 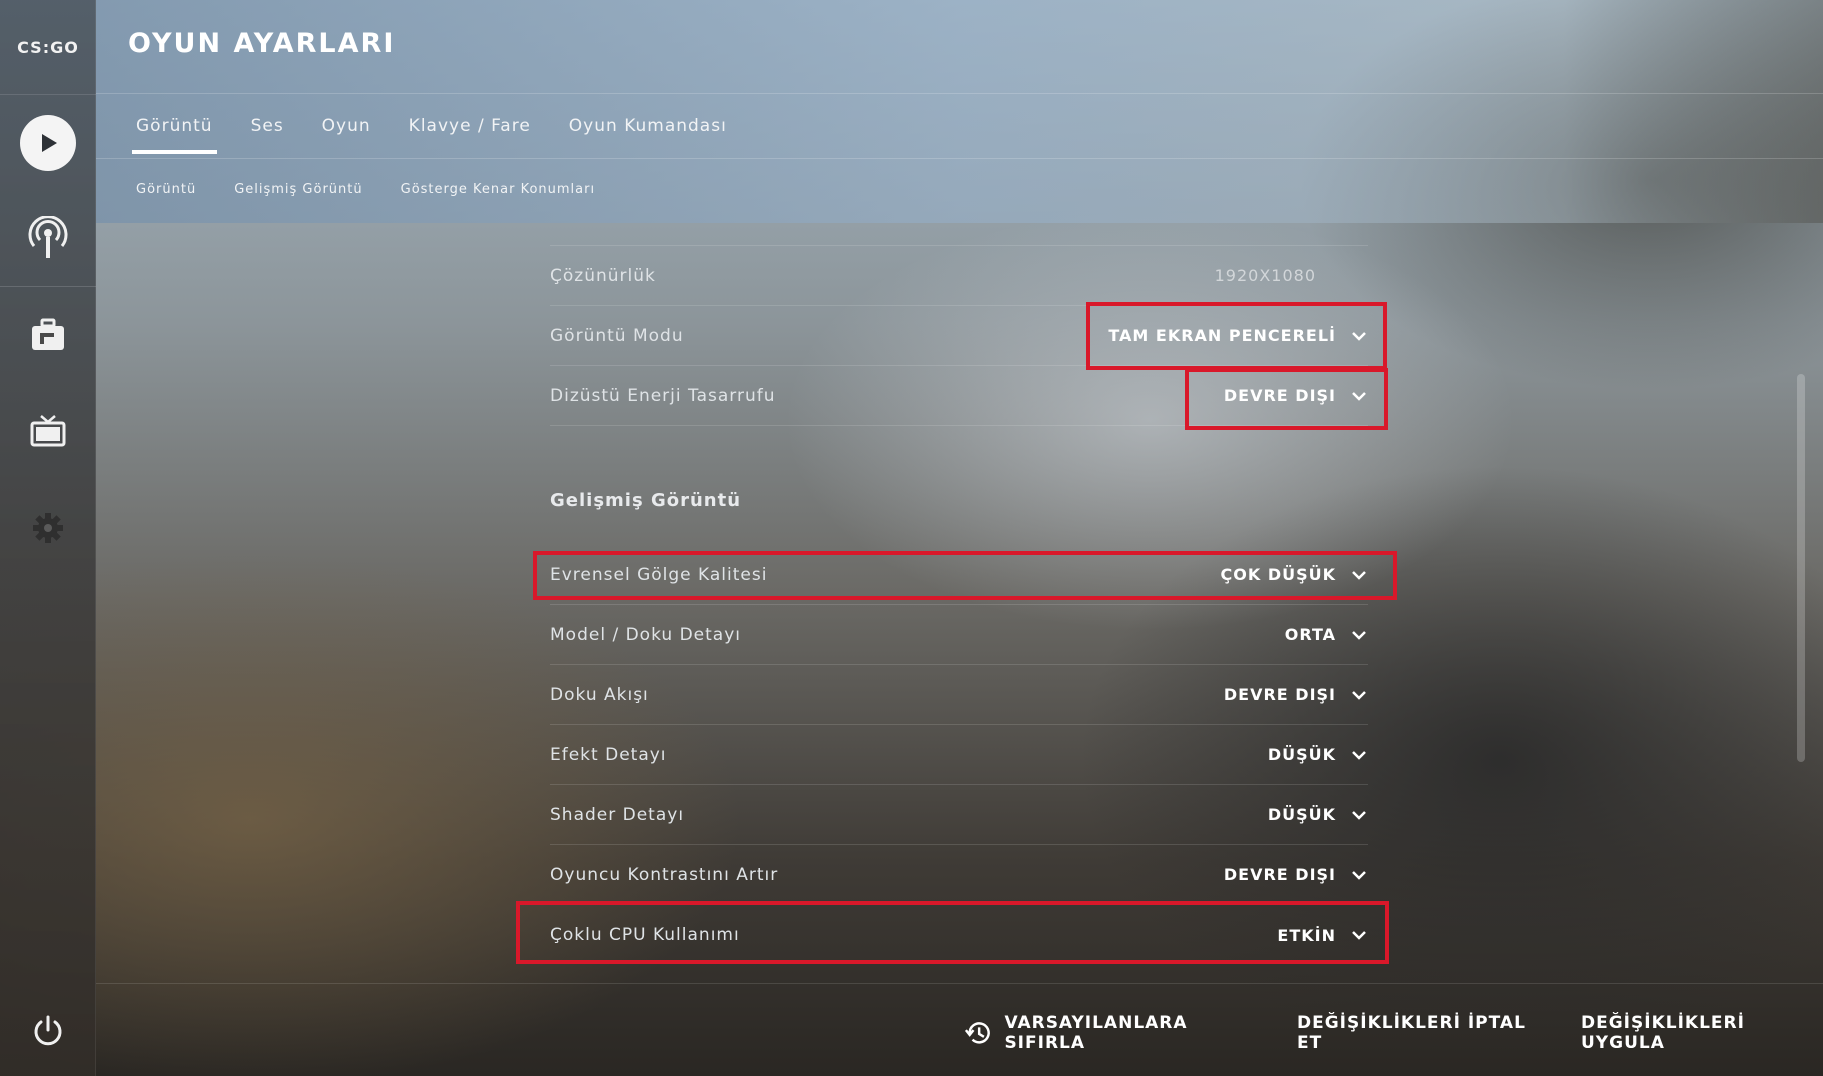 I want to click on setting-row-multicore: Çoklu CPU Kullanımı ETKİN, so click(x=959, y=935).